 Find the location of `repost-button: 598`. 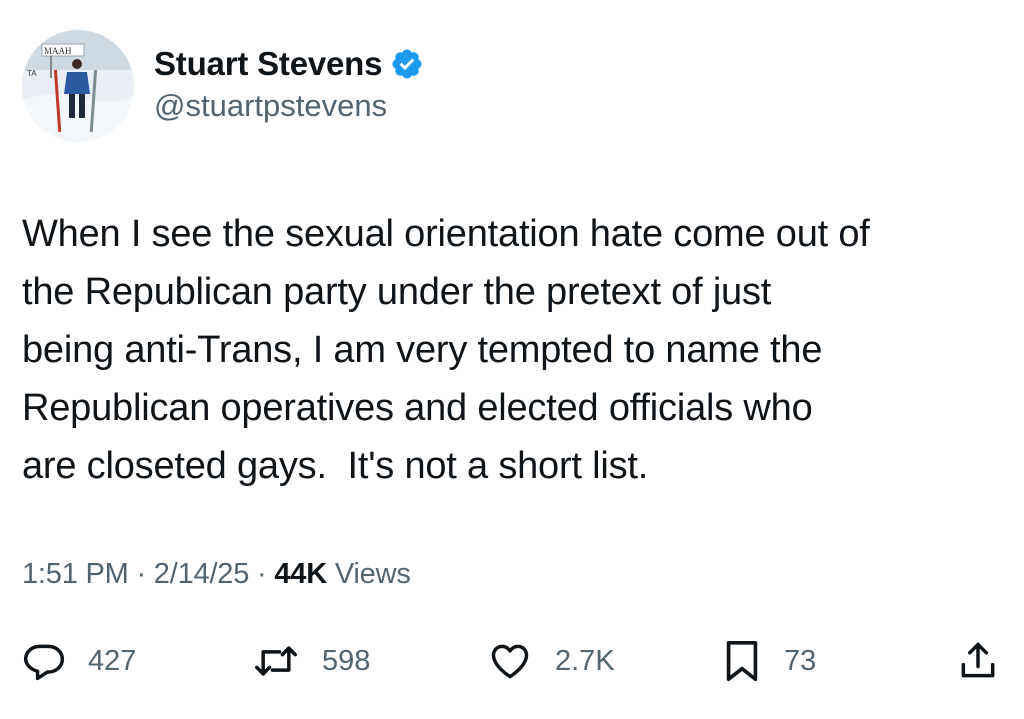

repost-button: 598 is located at coordinates (311, 661).